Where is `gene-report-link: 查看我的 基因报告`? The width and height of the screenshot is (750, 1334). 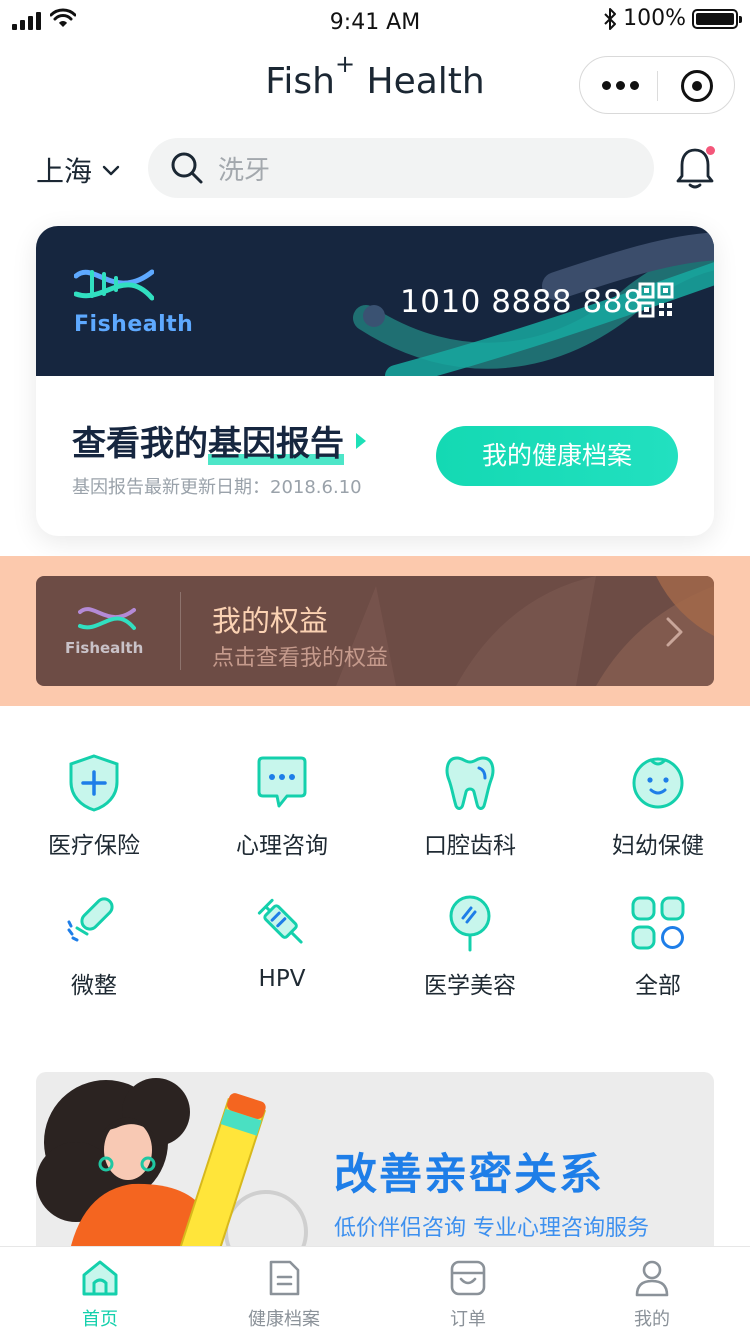 gene-report-link: 查看我的 基因报告 is located at coordinates (219, 440).